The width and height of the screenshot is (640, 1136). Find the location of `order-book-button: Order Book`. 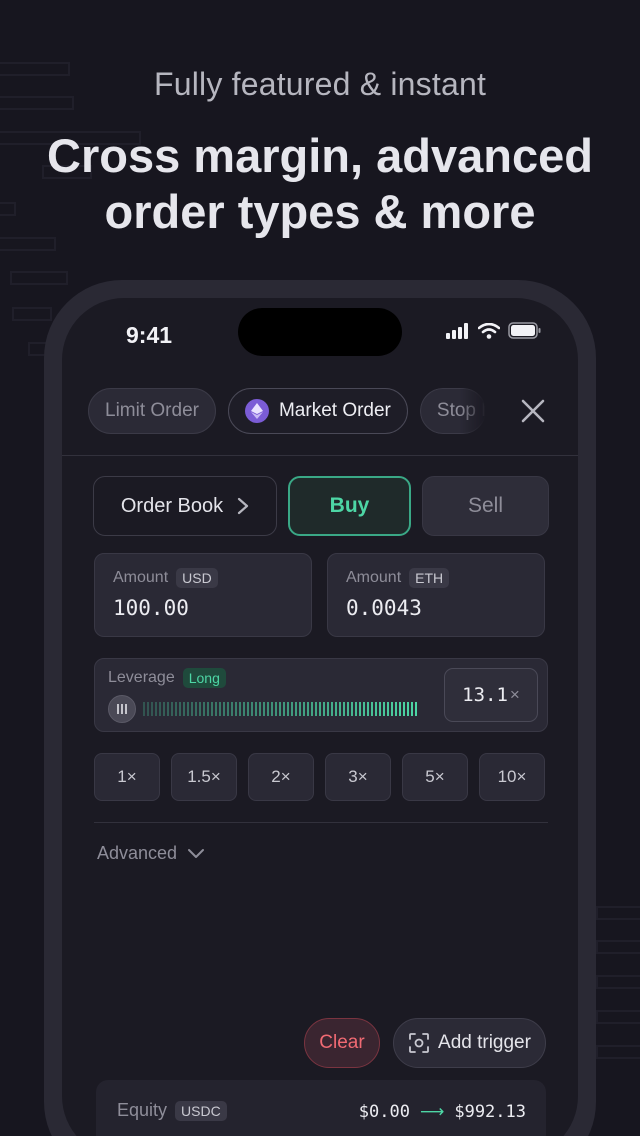

order-book-button: Order Book is located at coordinates (185, 506).